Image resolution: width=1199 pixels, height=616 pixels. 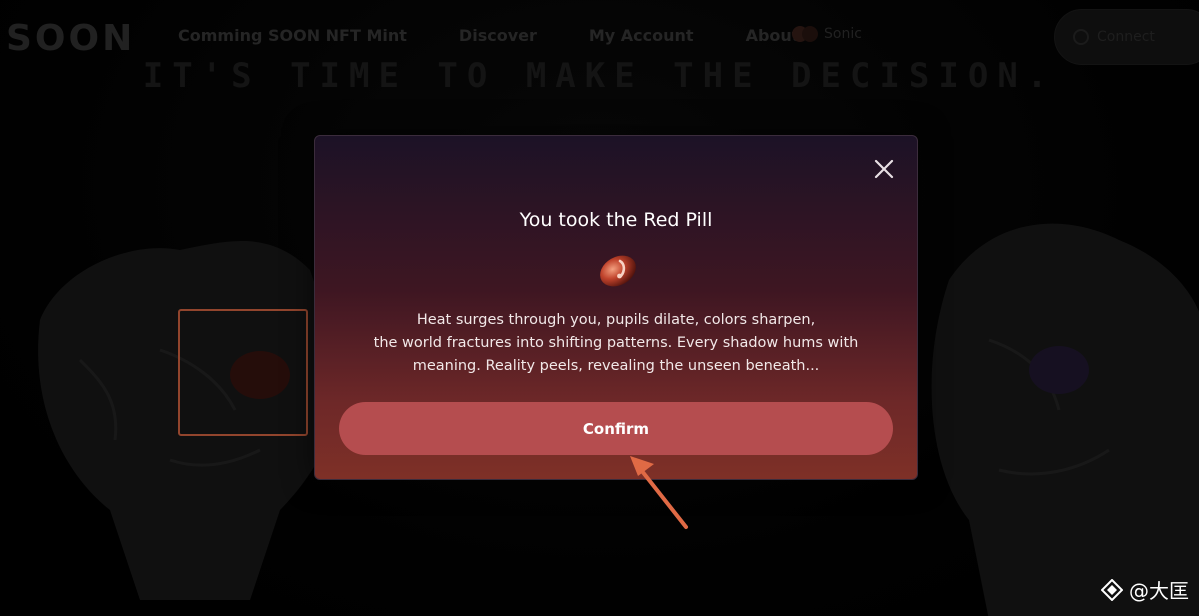 What do you see at coordinates (1159, 591) in the screenshot?
I see `watermark-handle: @大匡` at bounding box center [1159, 591].